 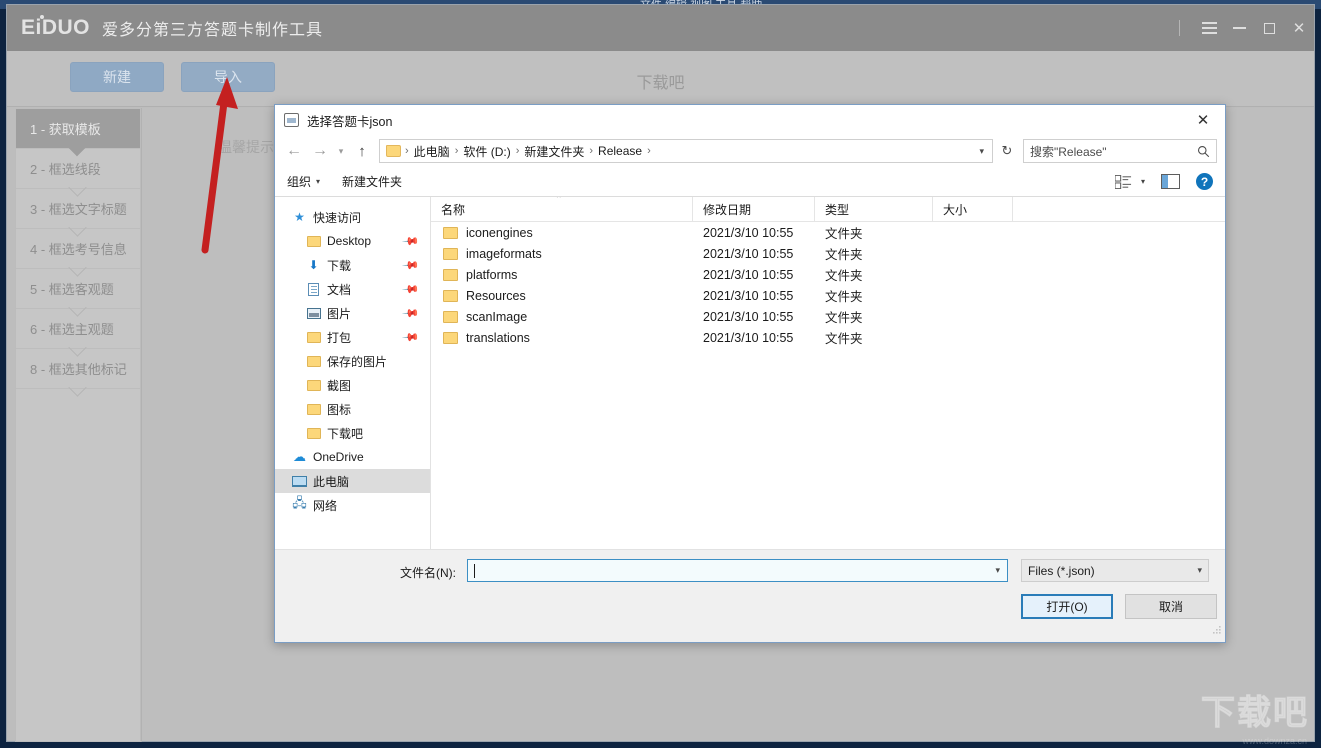 I want to click on tree-item-label: 图标, so click(x=339, y=409).